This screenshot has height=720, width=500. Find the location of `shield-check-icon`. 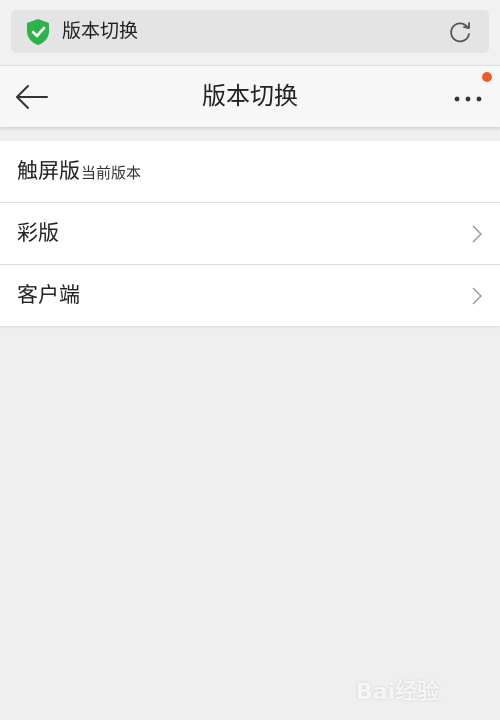

shield-check-icon is located at coordinates (38, 32).